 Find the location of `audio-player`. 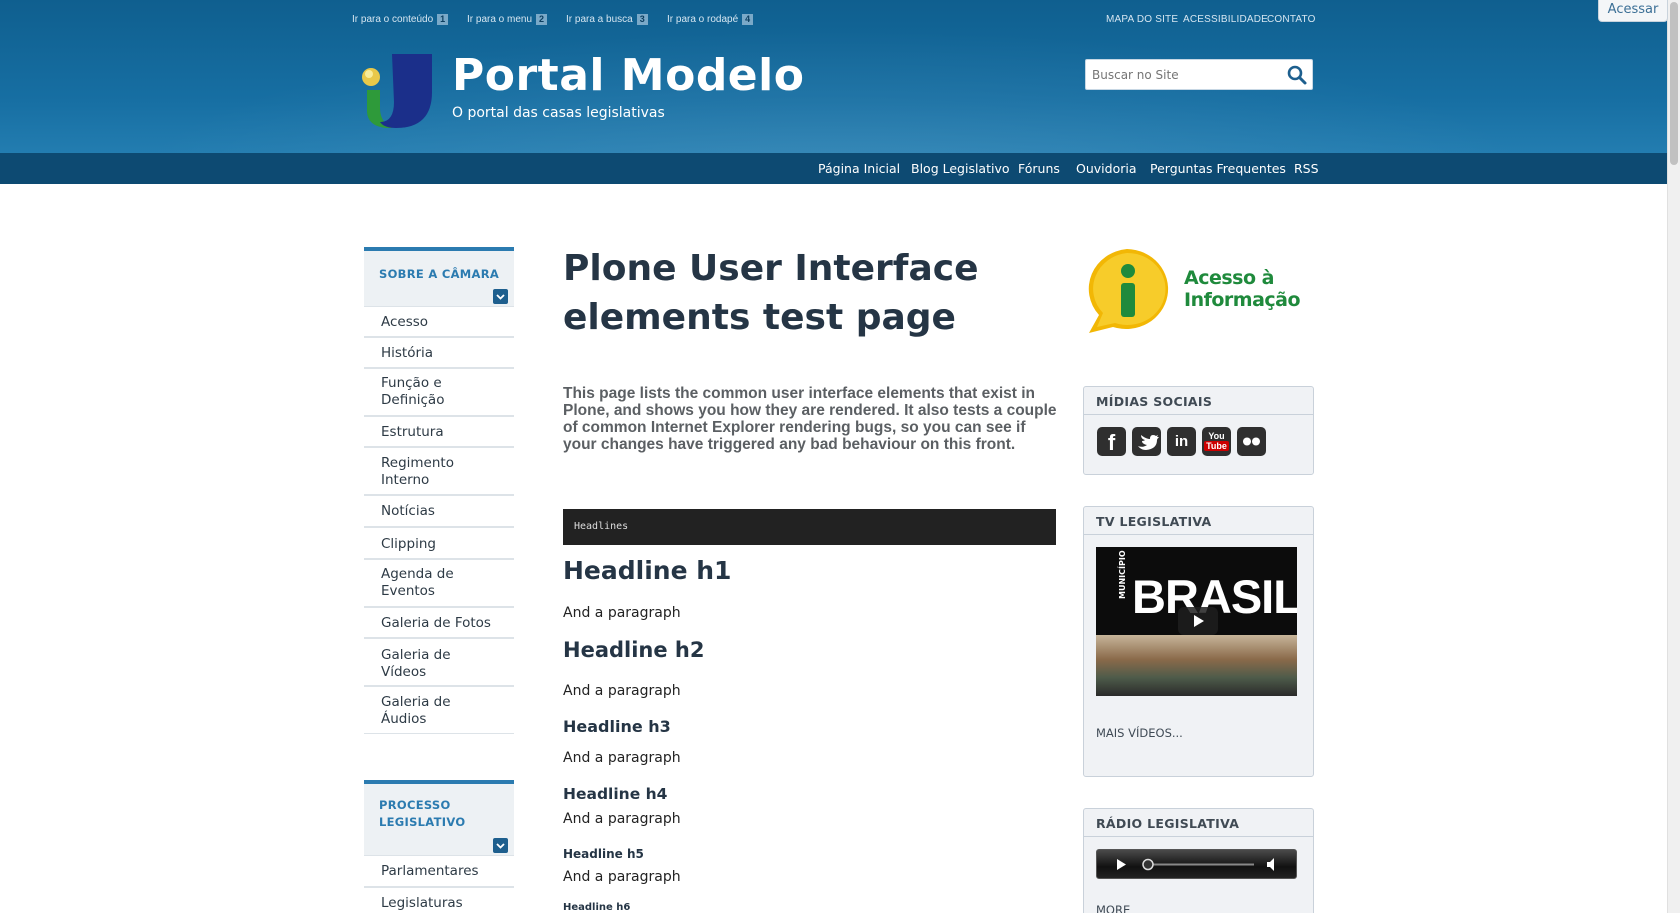

audio-player is located at coordinates (1196, 864).